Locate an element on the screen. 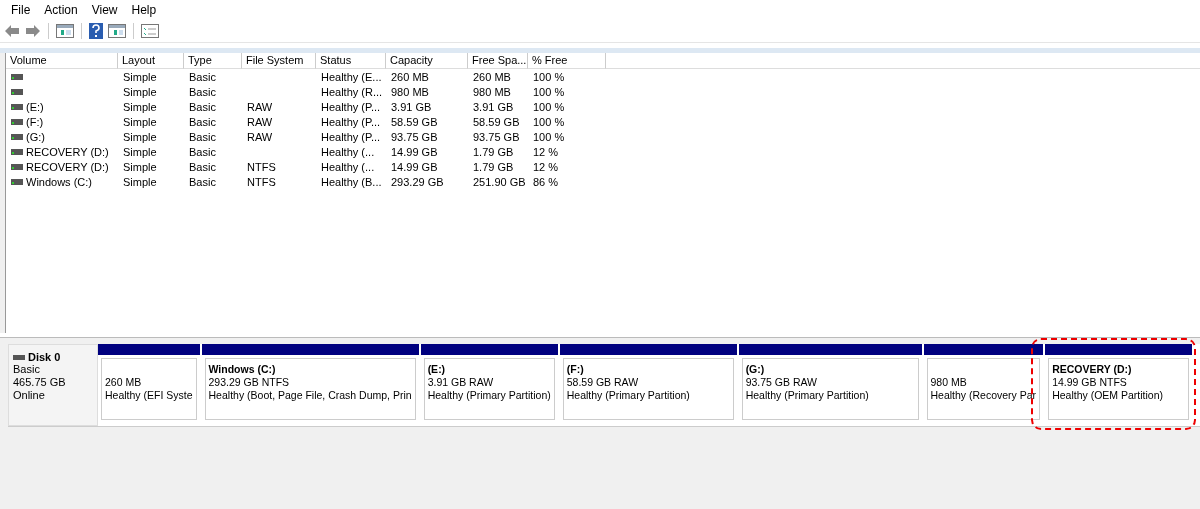  menu-item: File is located at coordinates (21, 10).